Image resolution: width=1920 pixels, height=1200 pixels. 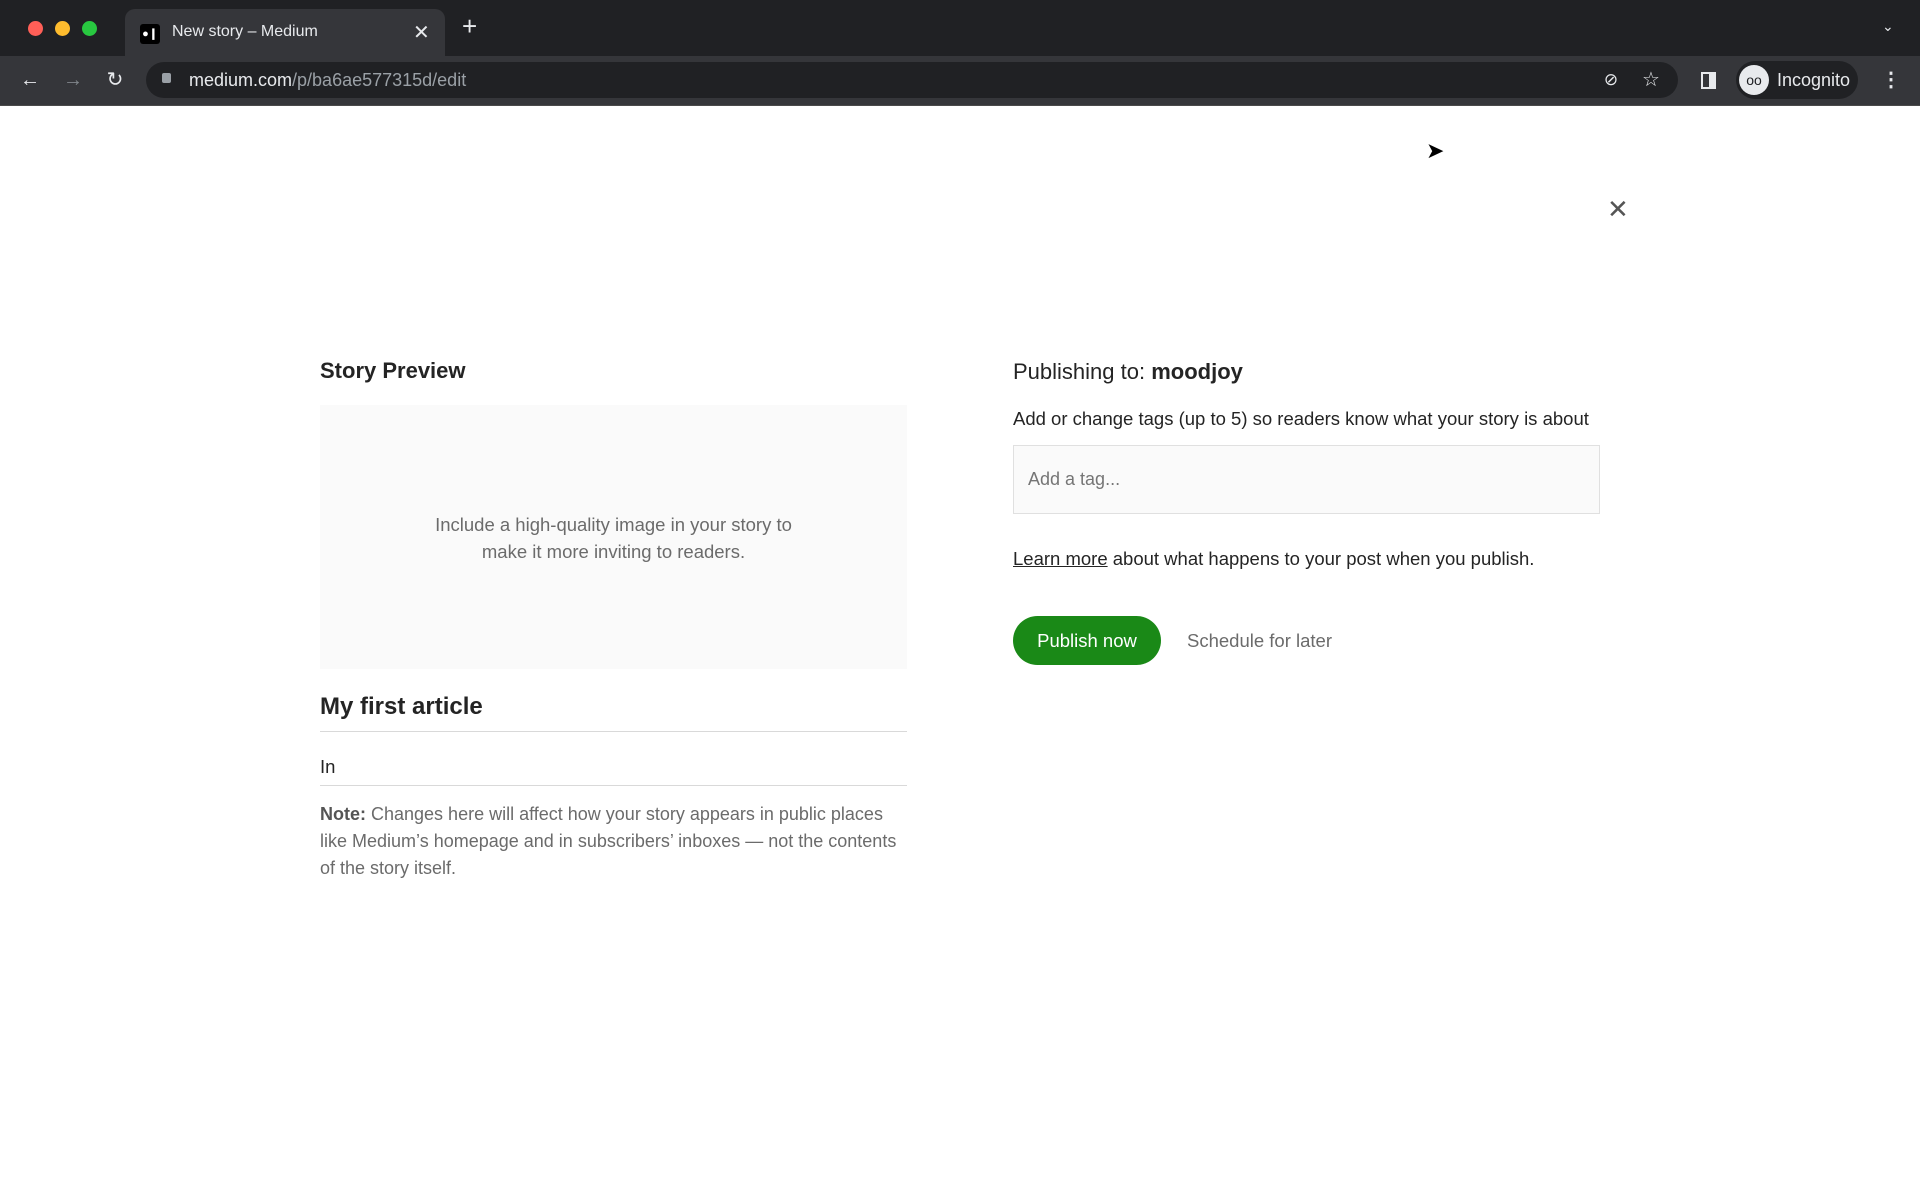 I want to click on preview-title-input: My first article, so click(x=613, y=712).